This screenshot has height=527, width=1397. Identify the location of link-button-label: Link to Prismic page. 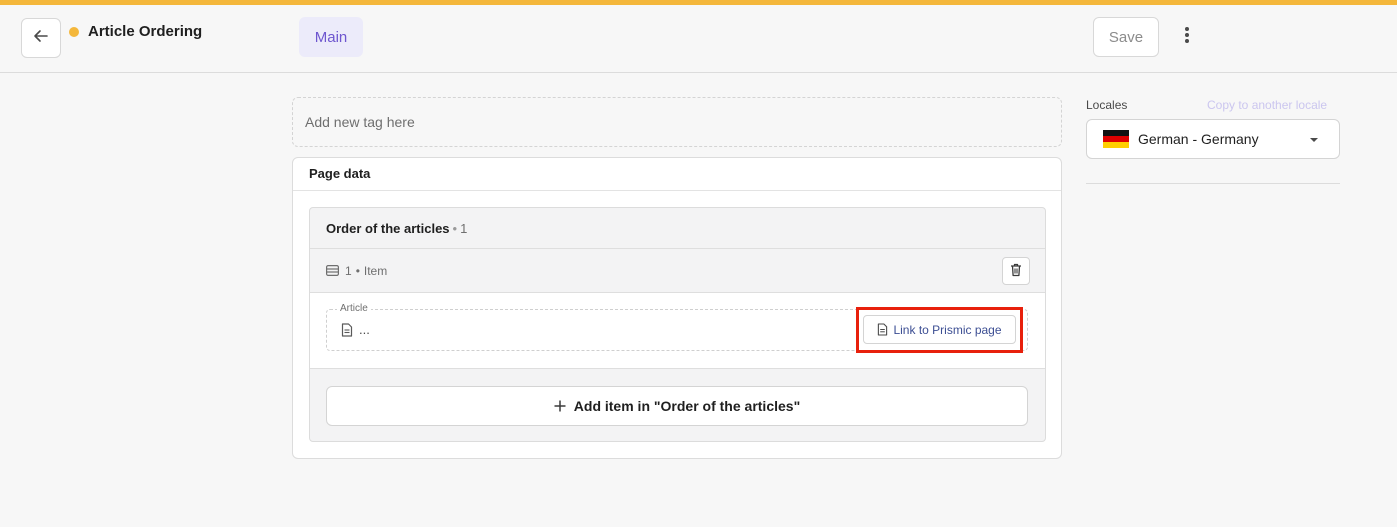
(947, 329).